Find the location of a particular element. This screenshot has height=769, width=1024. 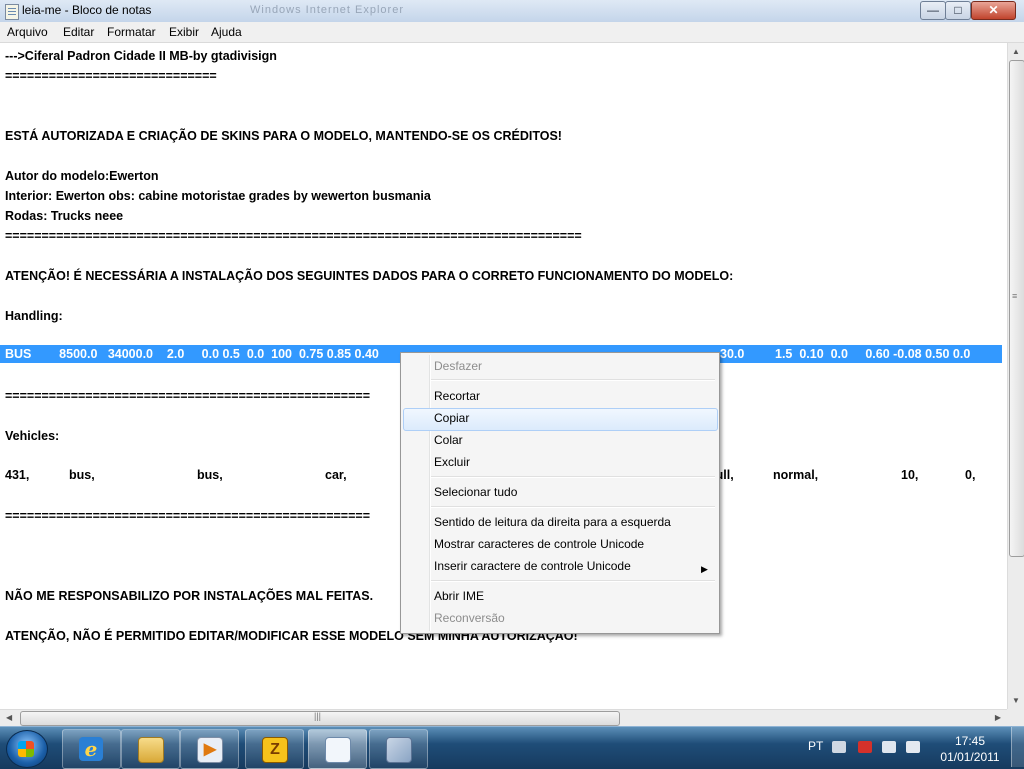

taskbar-notepad is located at coordinates (337, 749).